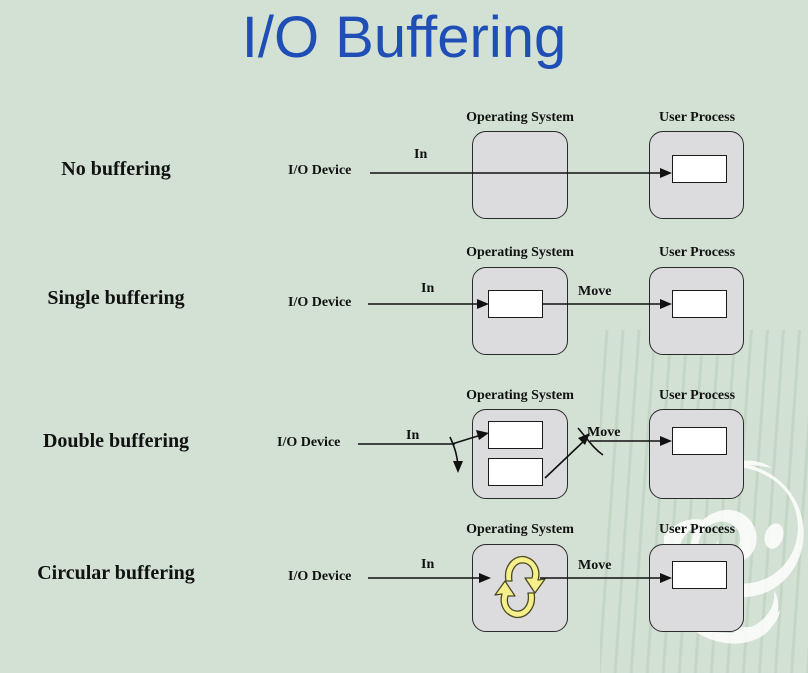  I want to click on os-buffer-bottom-row3, so click(515, 472).